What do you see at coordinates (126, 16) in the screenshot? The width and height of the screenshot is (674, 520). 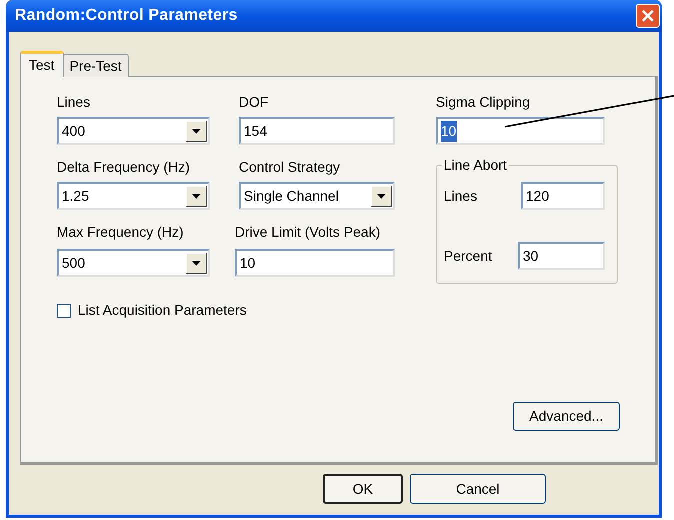 I see `window-title: Random:Control Parameters` at bounding box center [126, 16].